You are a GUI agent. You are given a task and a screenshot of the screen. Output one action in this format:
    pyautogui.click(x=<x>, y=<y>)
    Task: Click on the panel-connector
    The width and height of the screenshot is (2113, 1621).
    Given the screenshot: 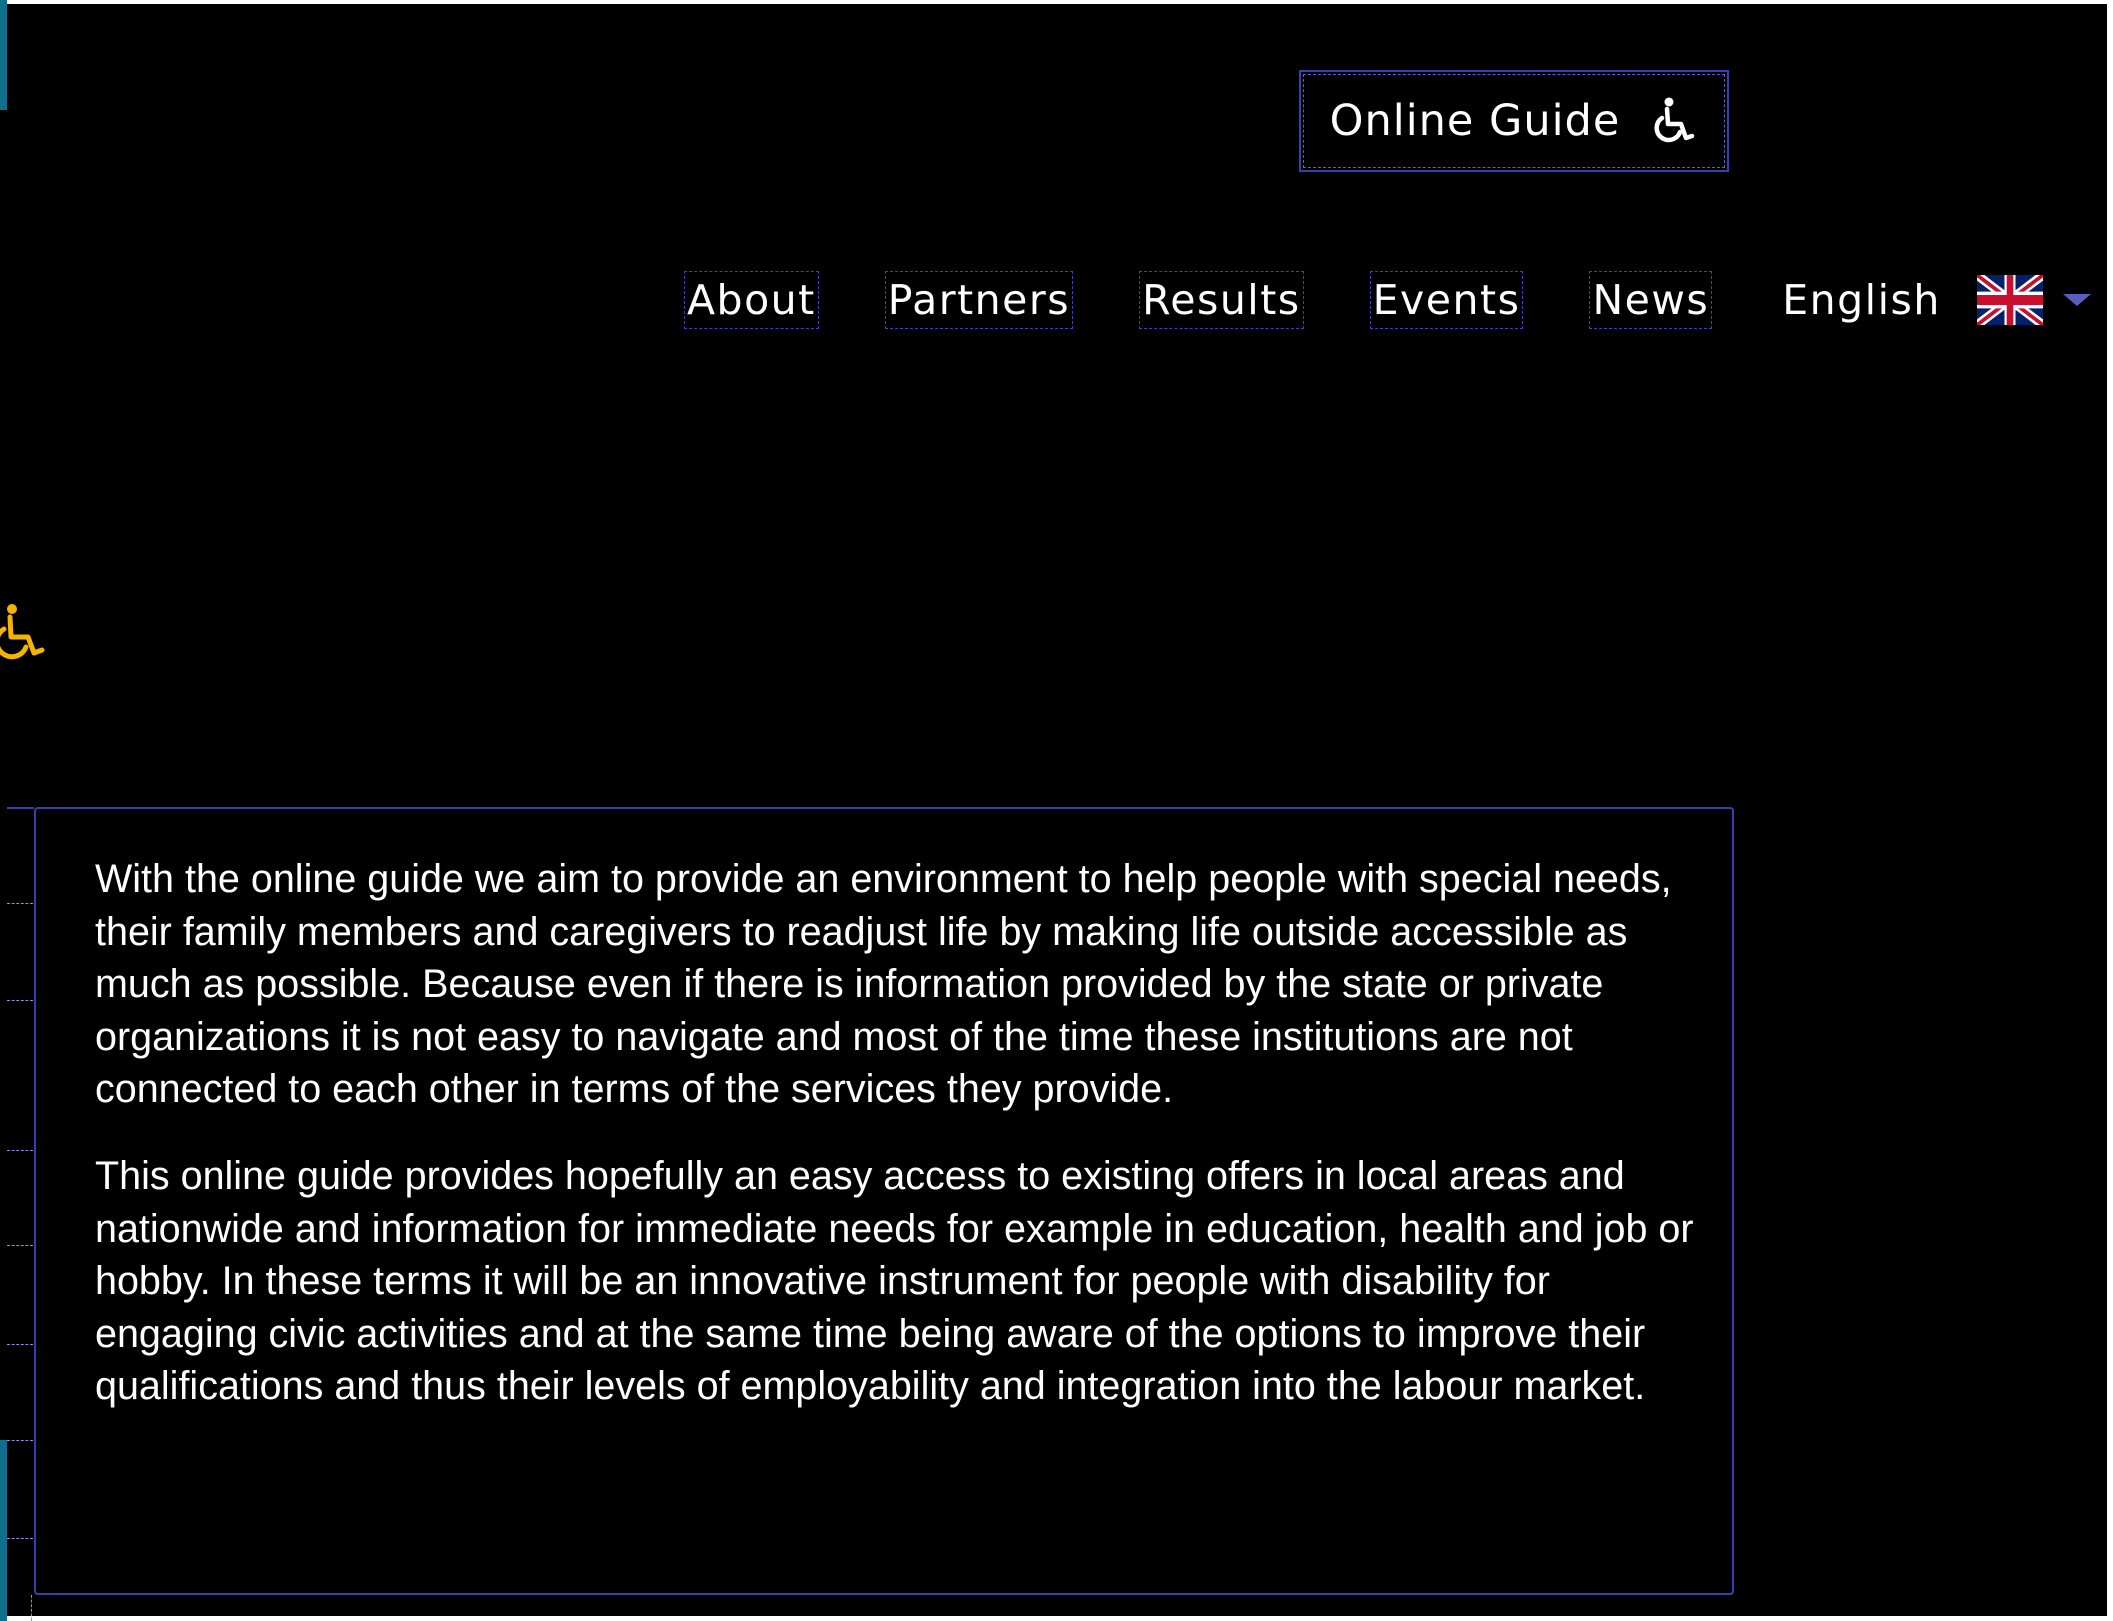 What is the action you would take?
    pyautogui.click(x=20, y=1201)
    